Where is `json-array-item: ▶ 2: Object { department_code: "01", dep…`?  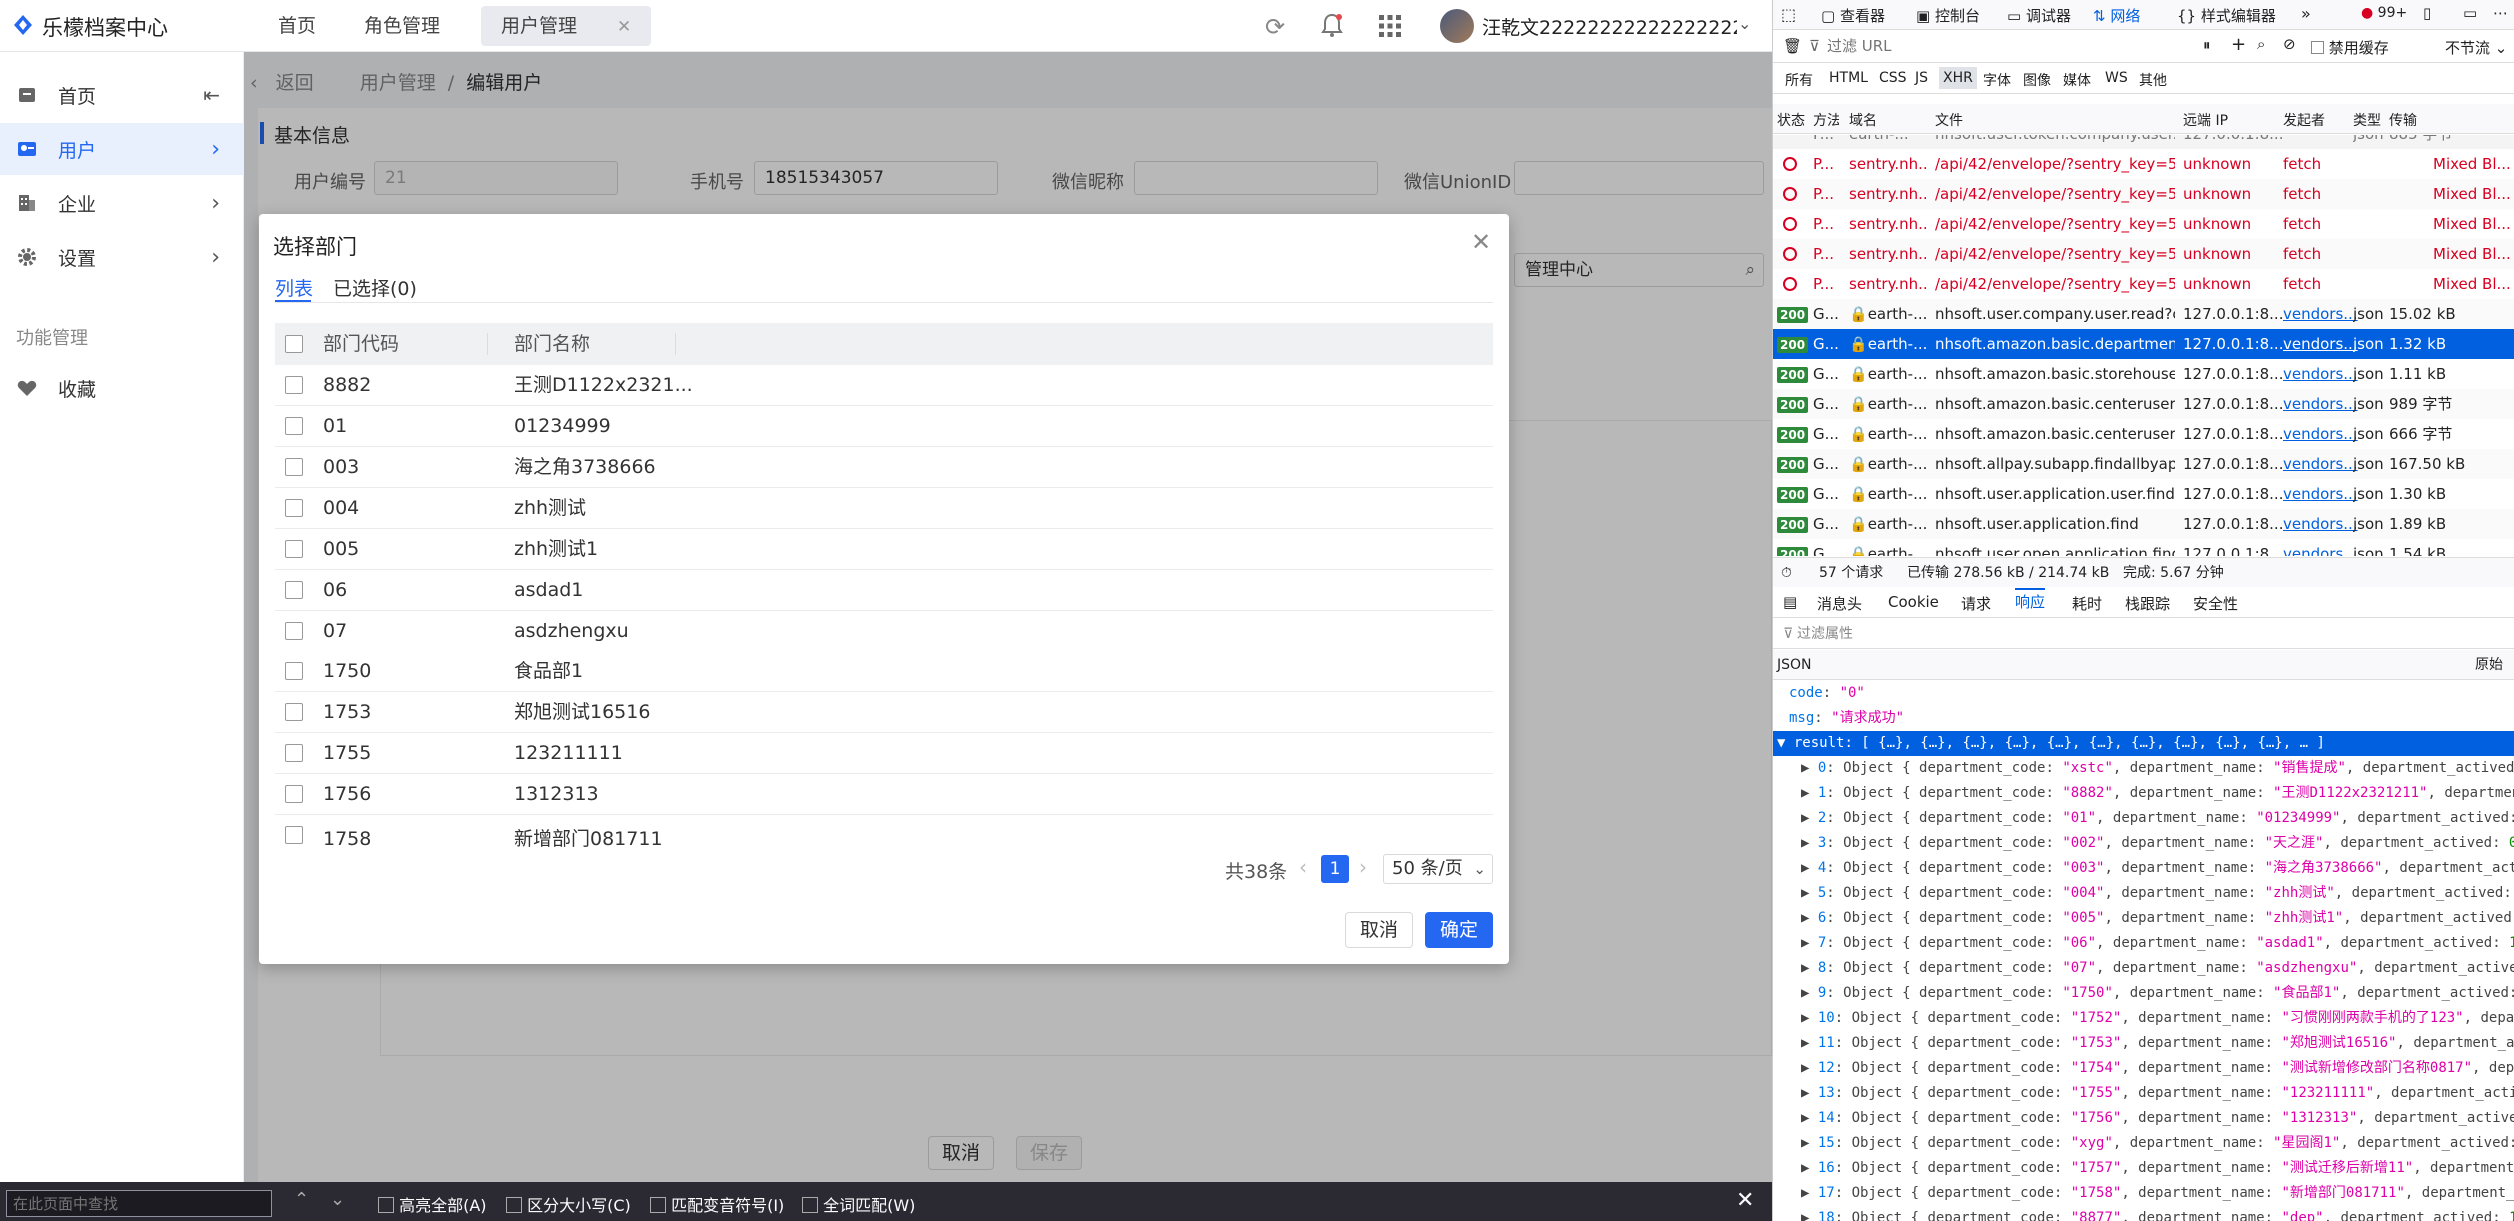
json-array-item: ▶ 2: Object { department_code: "01", dep… is located at coordinates (2143, 818).